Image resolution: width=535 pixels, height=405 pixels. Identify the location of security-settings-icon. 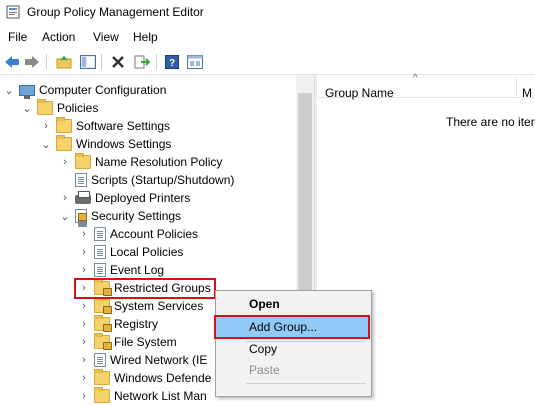
(81, 216).